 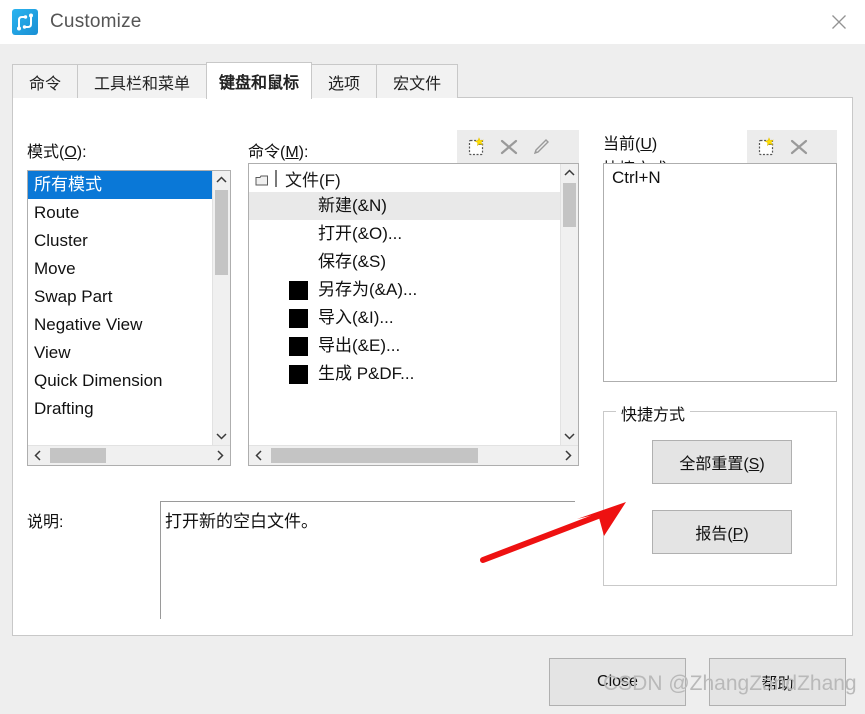 I want to click on tab-label: 工具栏和菜单, so click(x=142, y=84).